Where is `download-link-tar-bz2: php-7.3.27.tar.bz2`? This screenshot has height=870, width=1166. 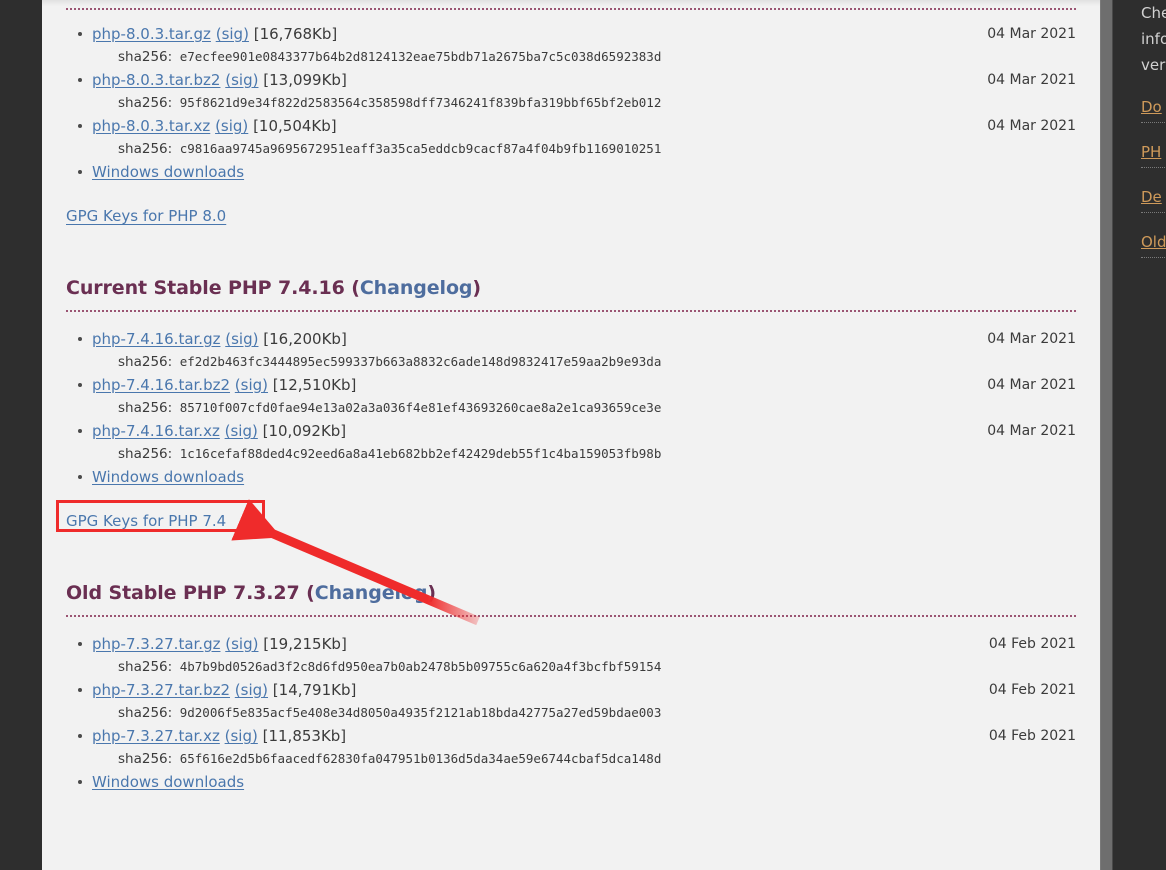 download-link-tar-bz2: php-7.3.27.tar.bz2 is located at coordinates (161, 690).